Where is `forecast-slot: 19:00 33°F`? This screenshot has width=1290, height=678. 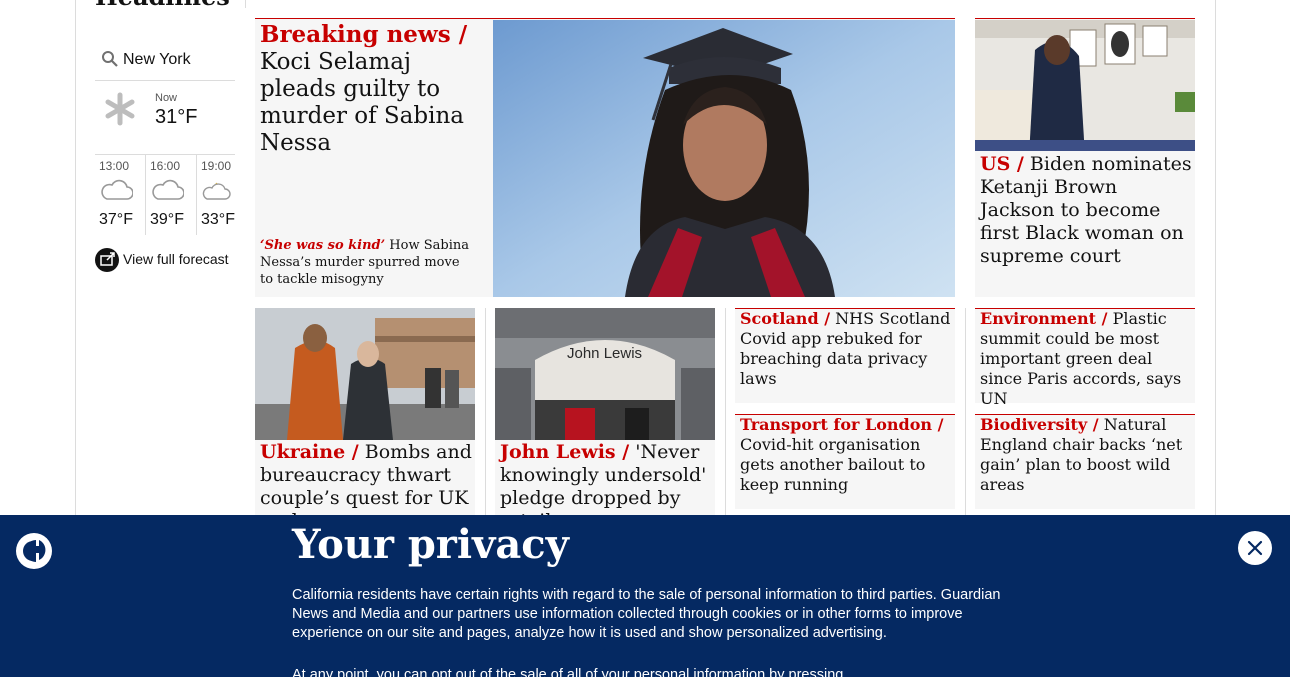 forecast-slot: 19:00 33°F is located at coordinates (221, 195).